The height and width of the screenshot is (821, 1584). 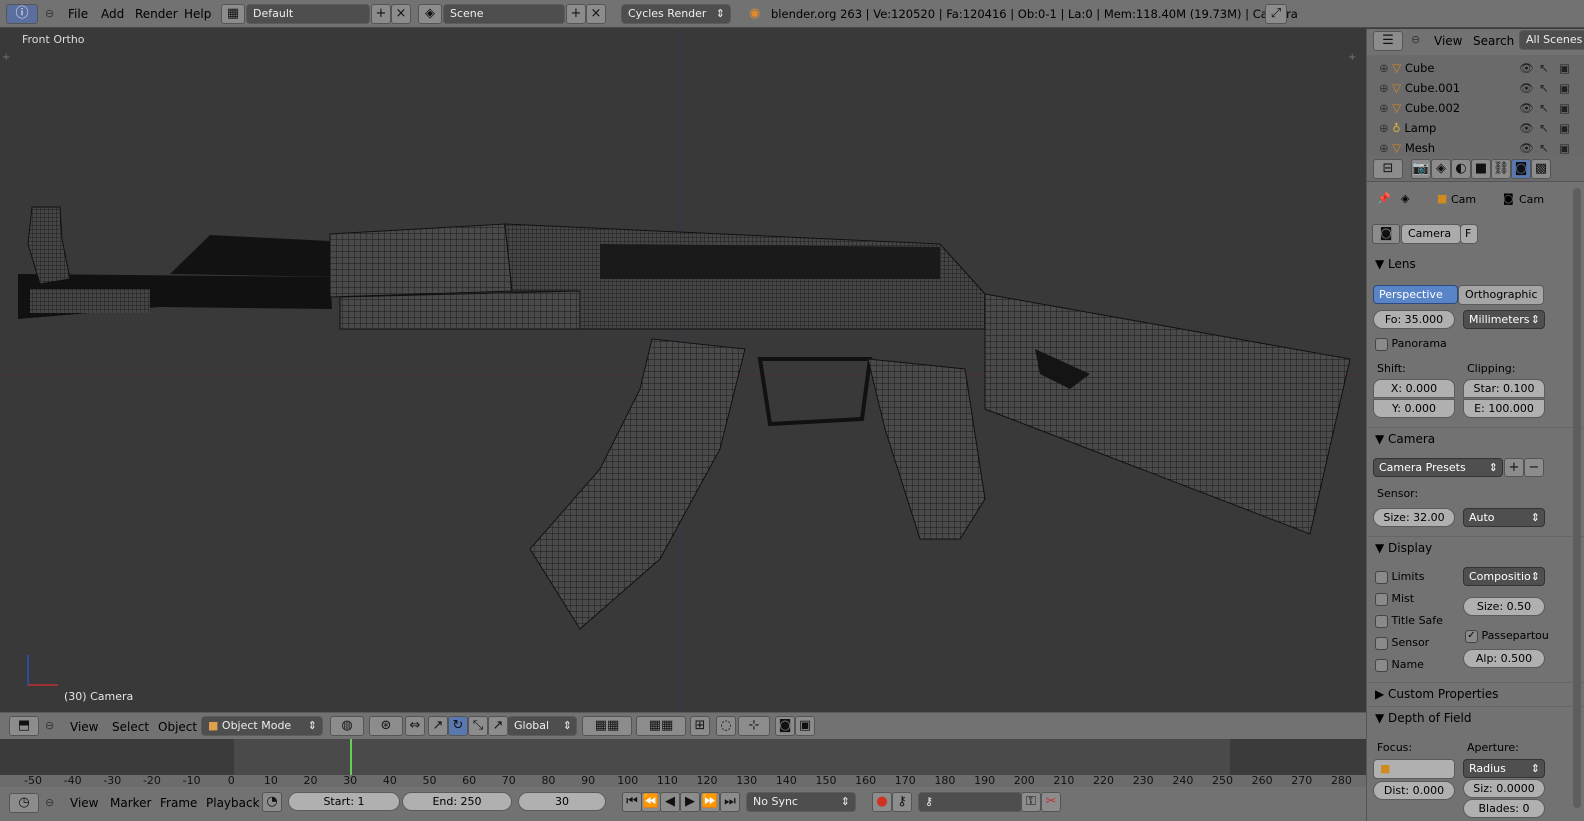 I want to click on sensor-checkbox: Sensor, so click(x=1402, y=643).